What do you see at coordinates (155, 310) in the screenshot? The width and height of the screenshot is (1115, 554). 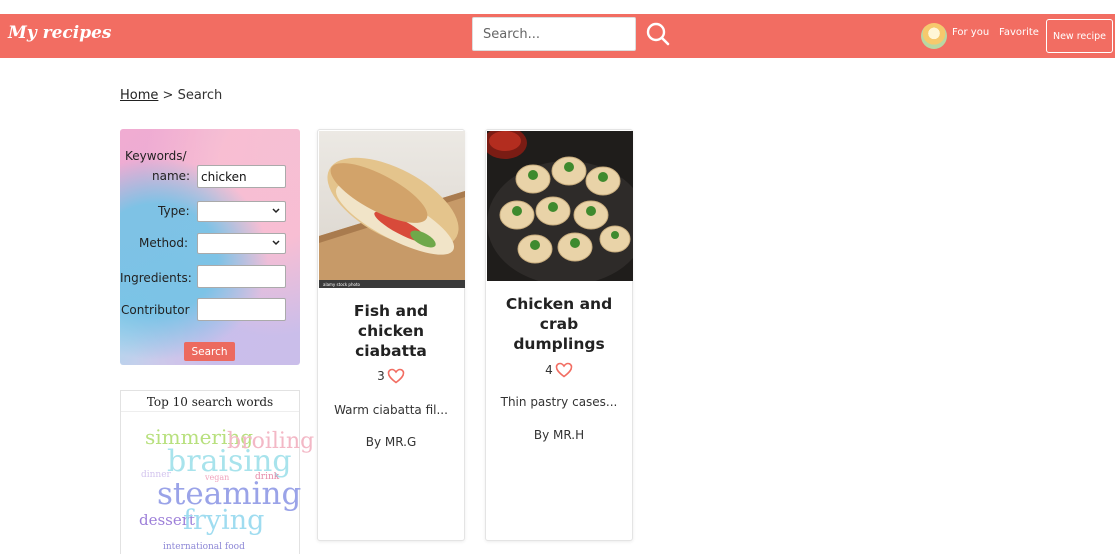 I see `contributor-label: Contributor` at bounding box center [155, 310].